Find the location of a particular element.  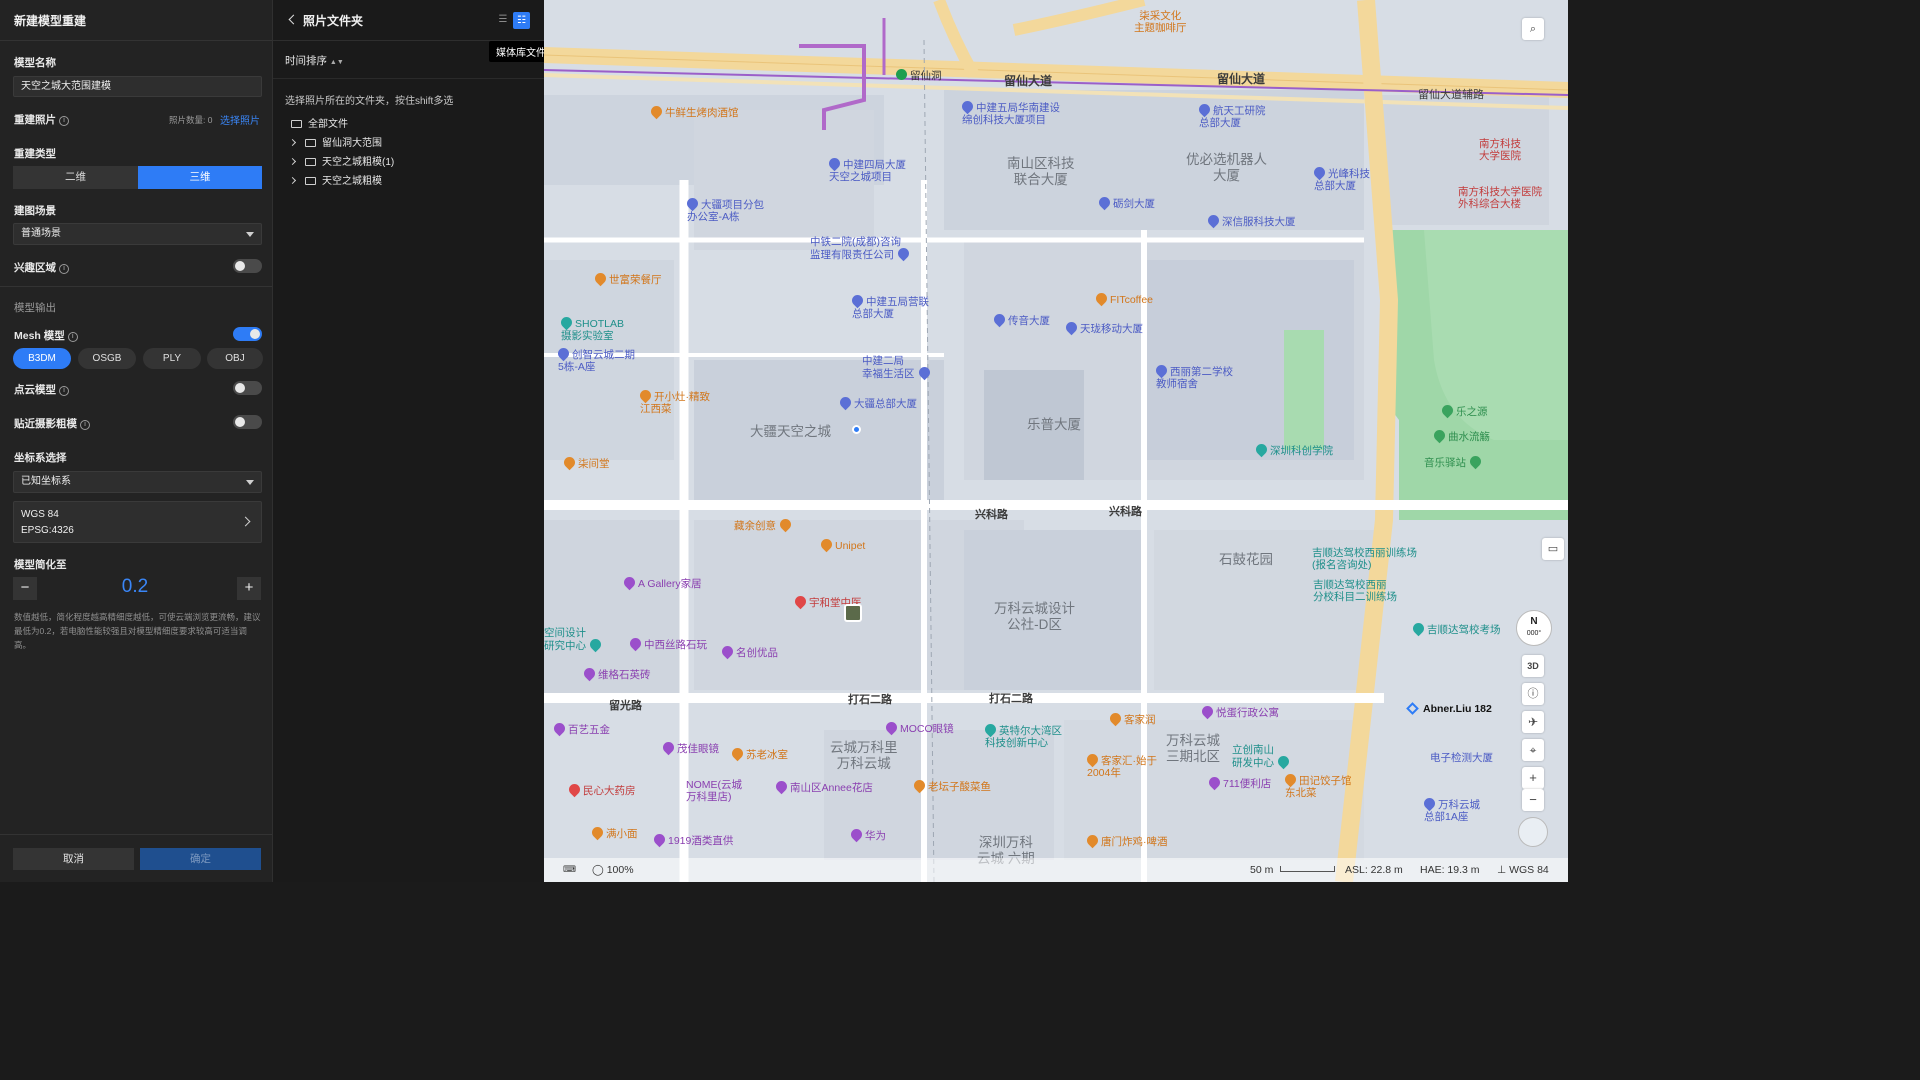

poi: 中建二局 幸福生活区 is located at coordinates (897, 368).